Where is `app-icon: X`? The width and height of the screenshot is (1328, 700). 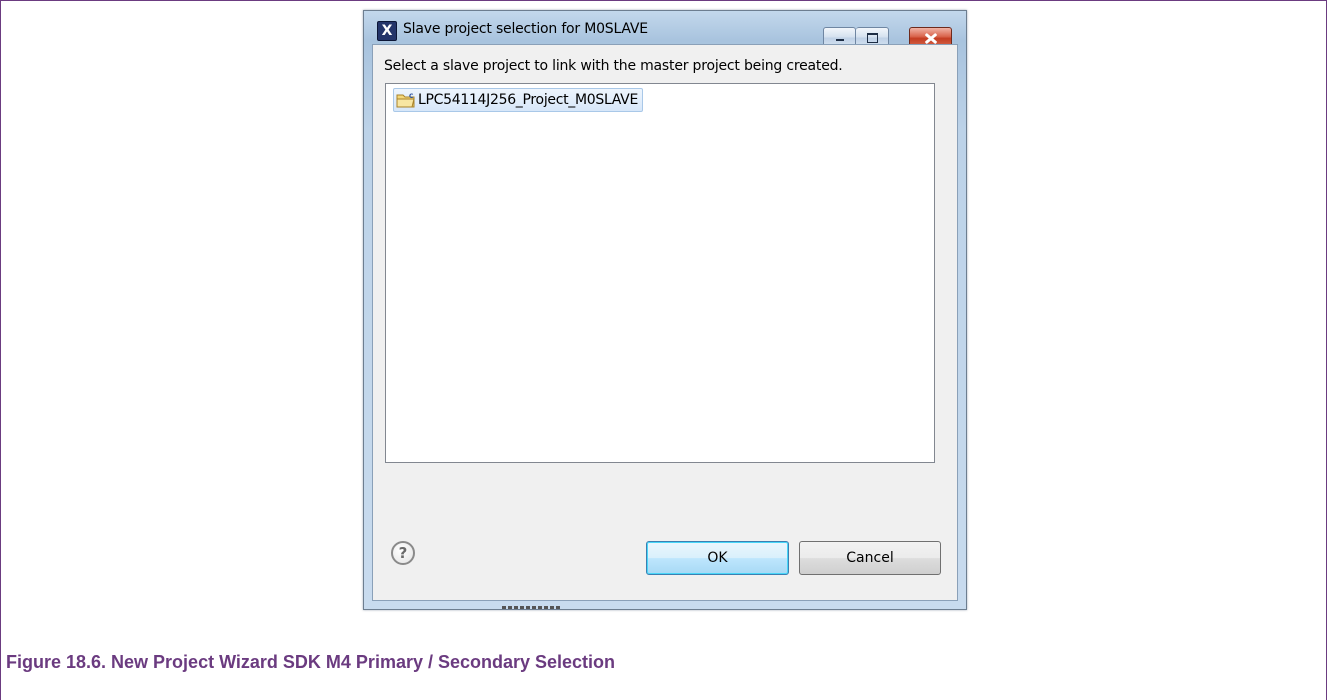 app-icon: X is located at coordinates (387, 31).